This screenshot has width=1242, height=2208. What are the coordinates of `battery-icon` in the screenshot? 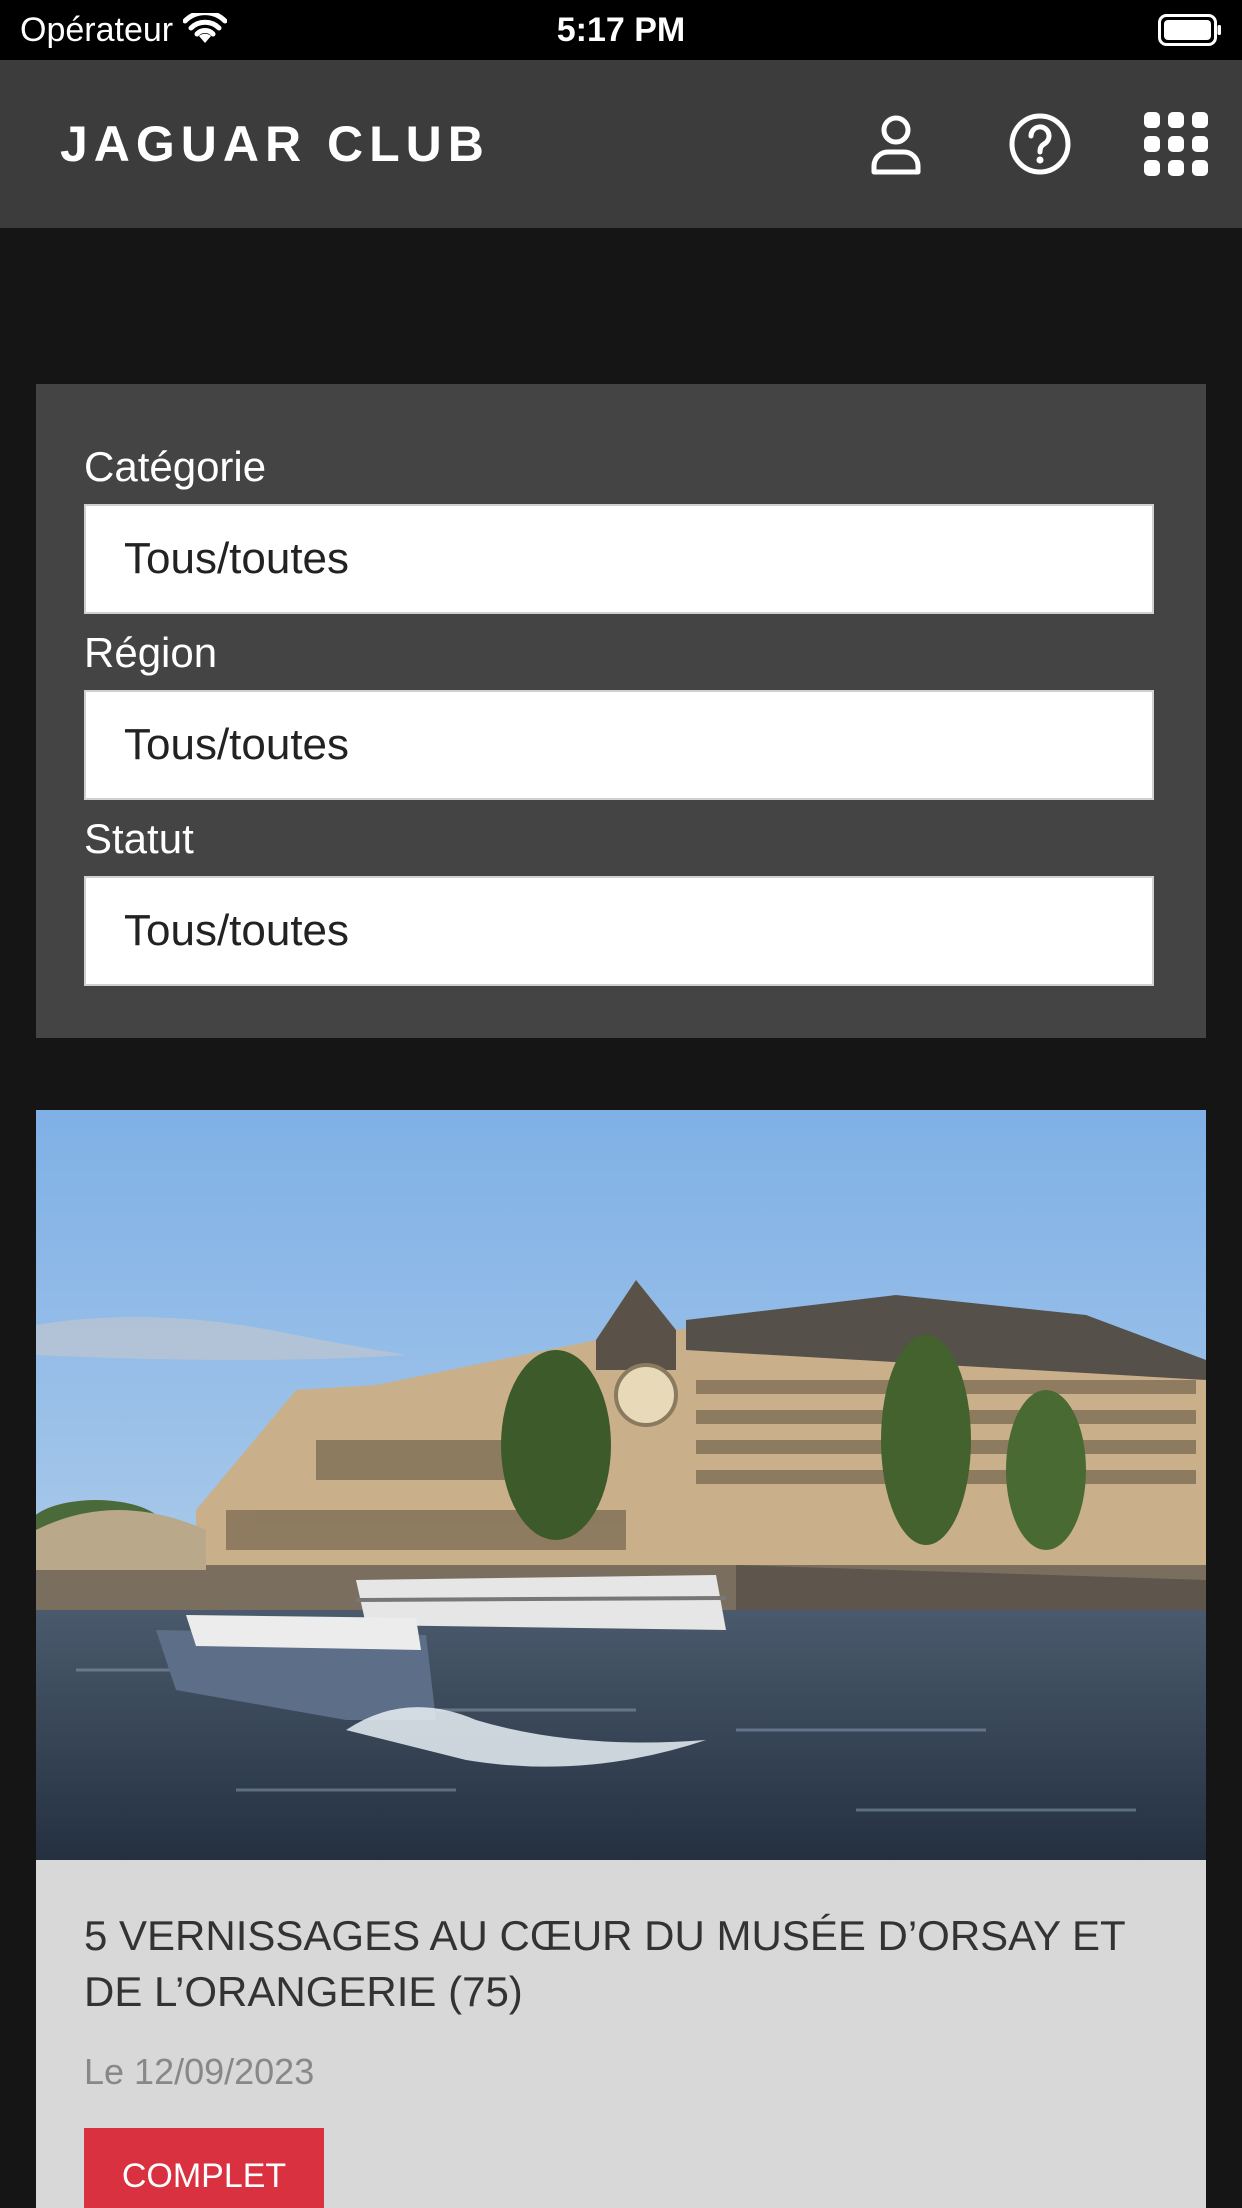 It's located at (1189, 30).